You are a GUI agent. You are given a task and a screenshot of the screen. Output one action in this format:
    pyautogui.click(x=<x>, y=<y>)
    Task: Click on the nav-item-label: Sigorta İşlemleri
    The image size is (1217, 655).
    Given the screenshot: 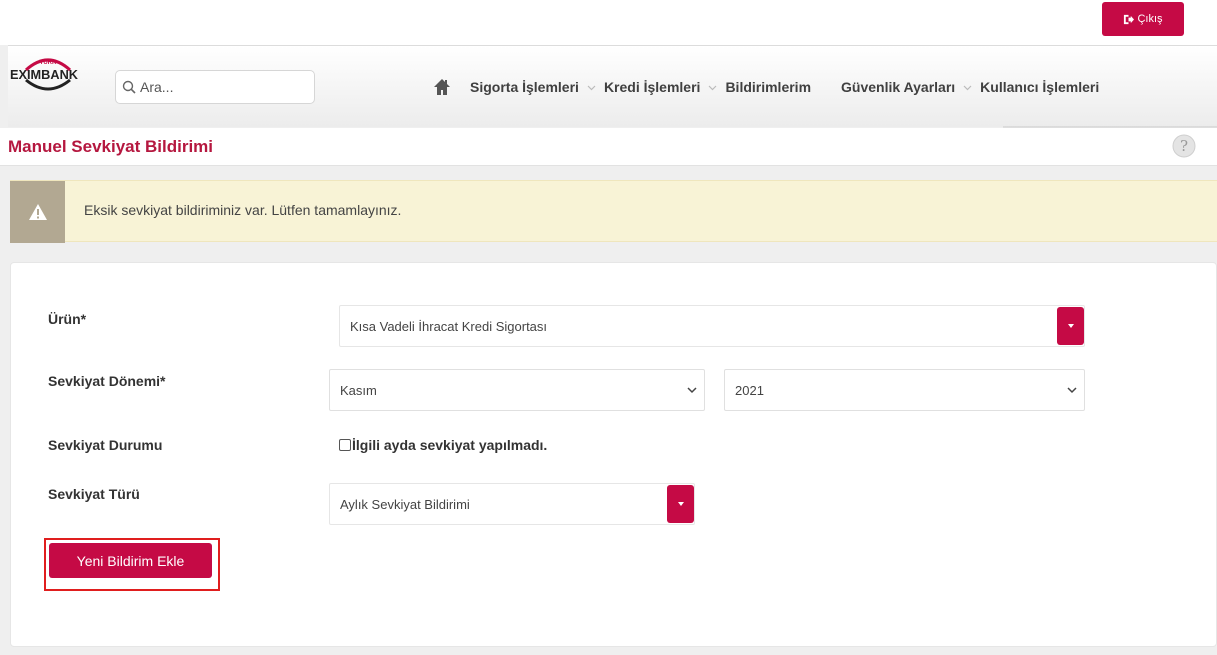 What is the action you would take?
    pyautogui.click(x=524, y=87)
    